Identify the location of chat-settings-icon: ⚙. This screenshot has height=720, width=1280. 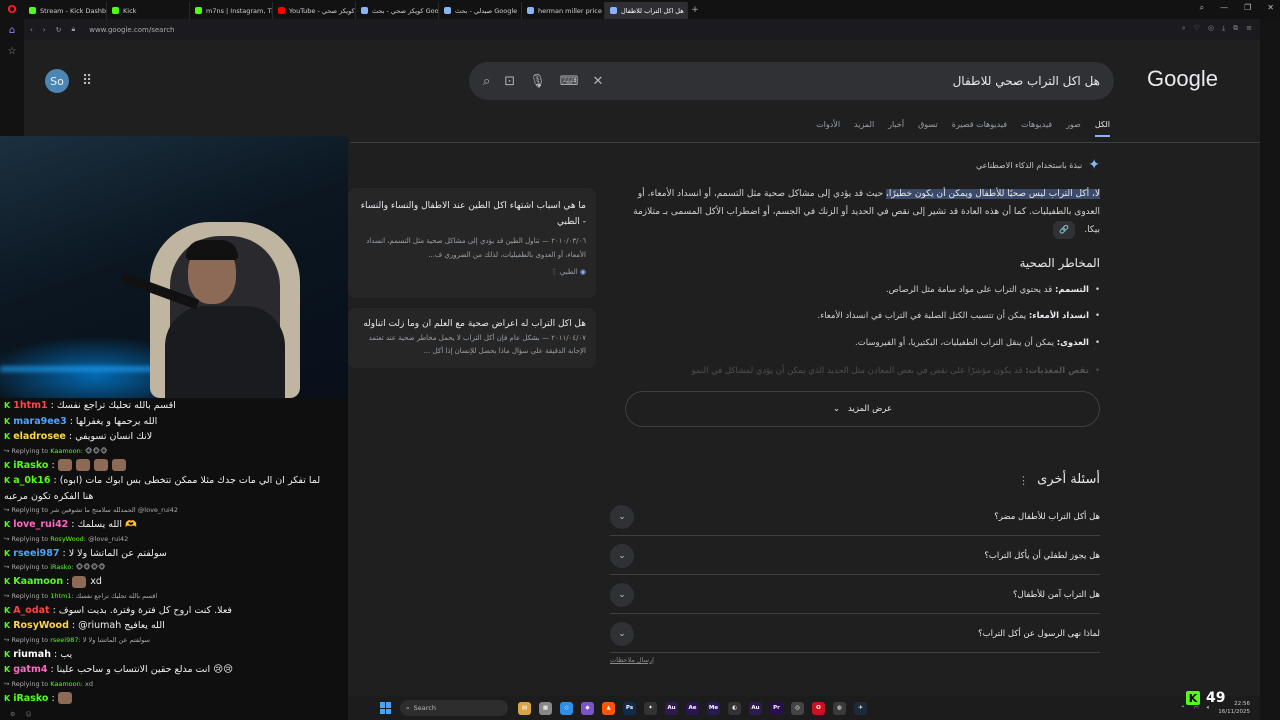
(12, 714).